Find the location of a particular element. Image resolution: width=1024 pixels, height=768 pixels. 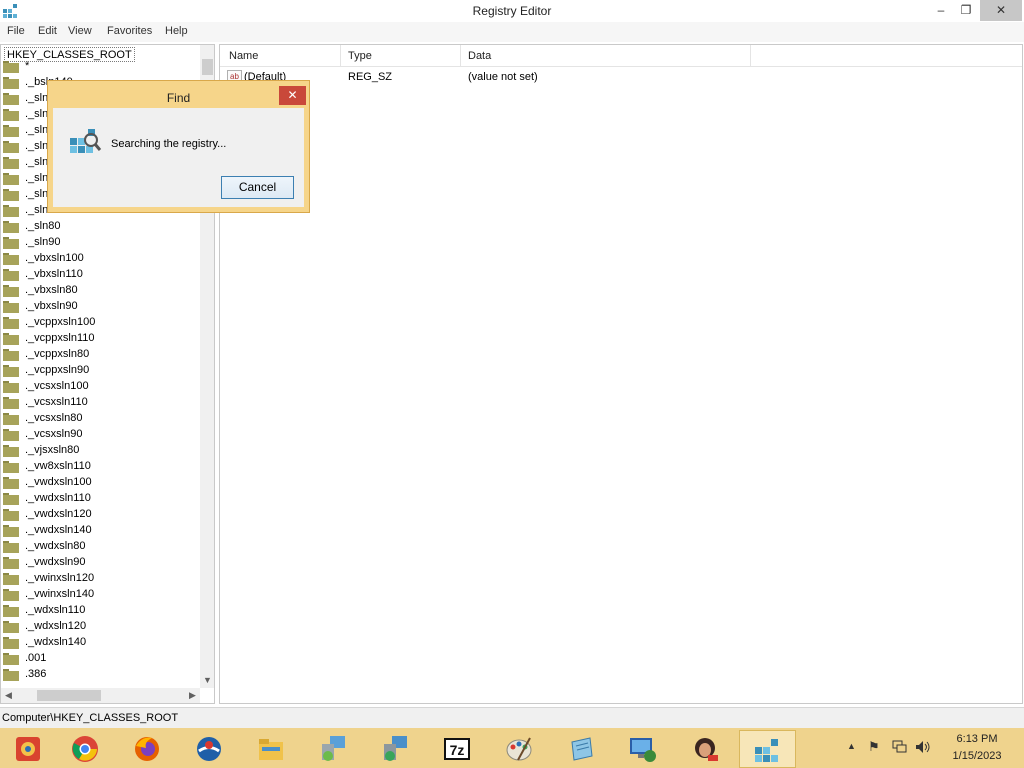

taskbar-notepad-button is located at coordinates (580, 748).